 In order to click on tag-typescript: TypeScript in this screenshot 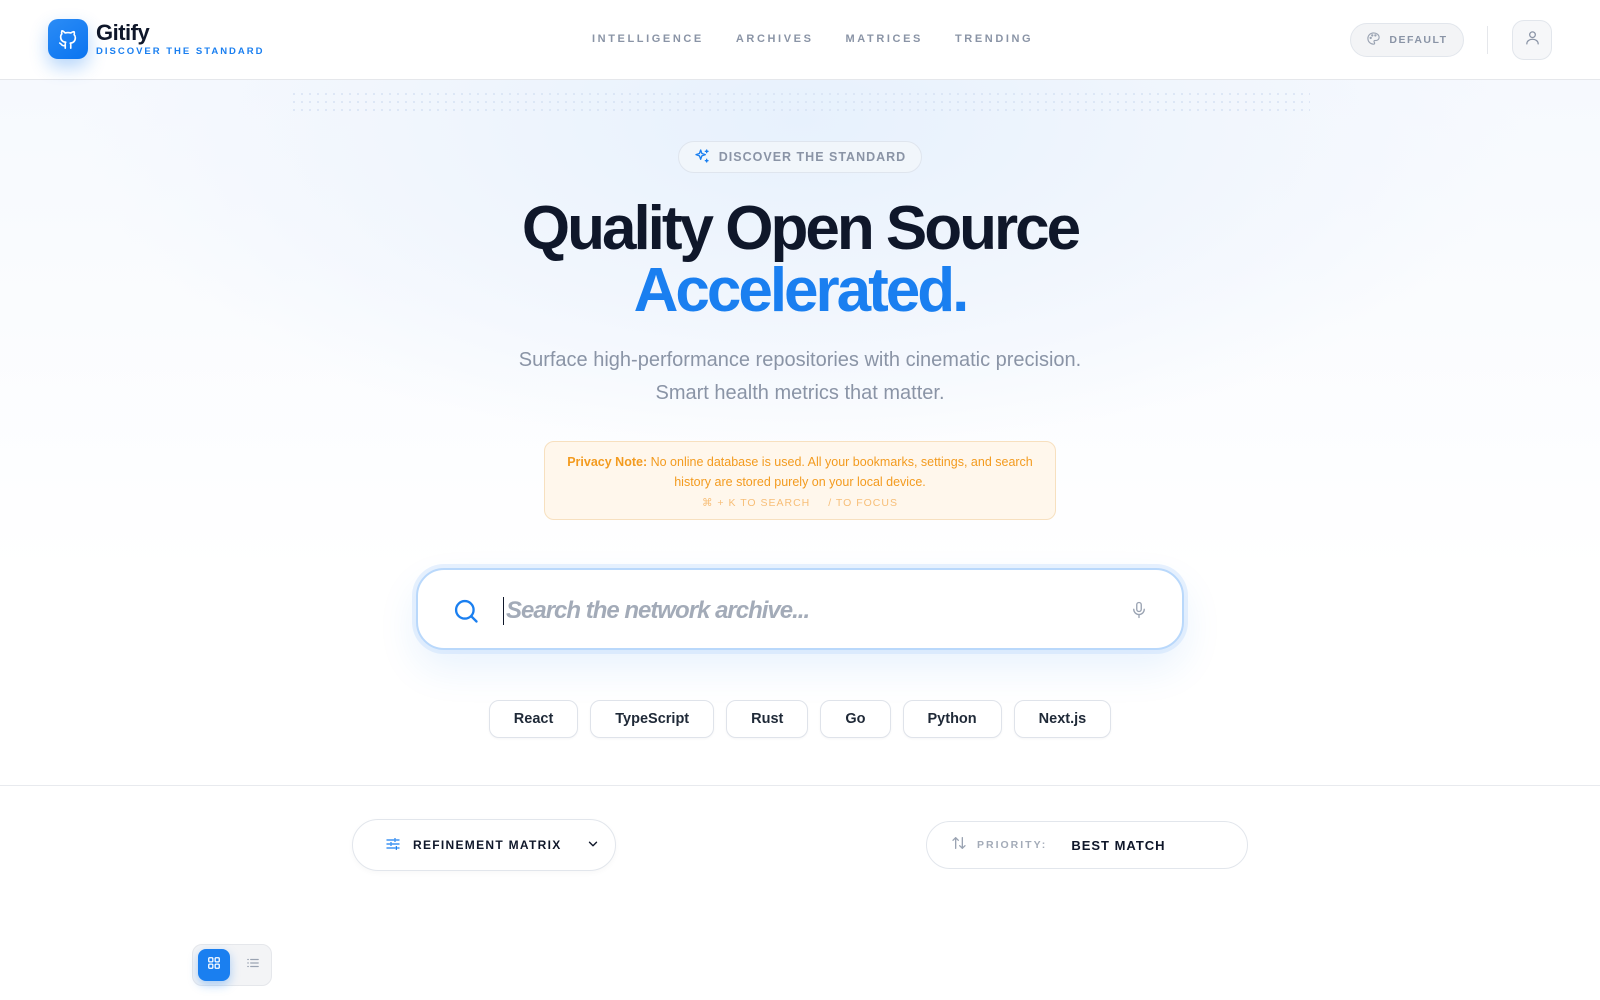, I will do `click(652, 719)`.